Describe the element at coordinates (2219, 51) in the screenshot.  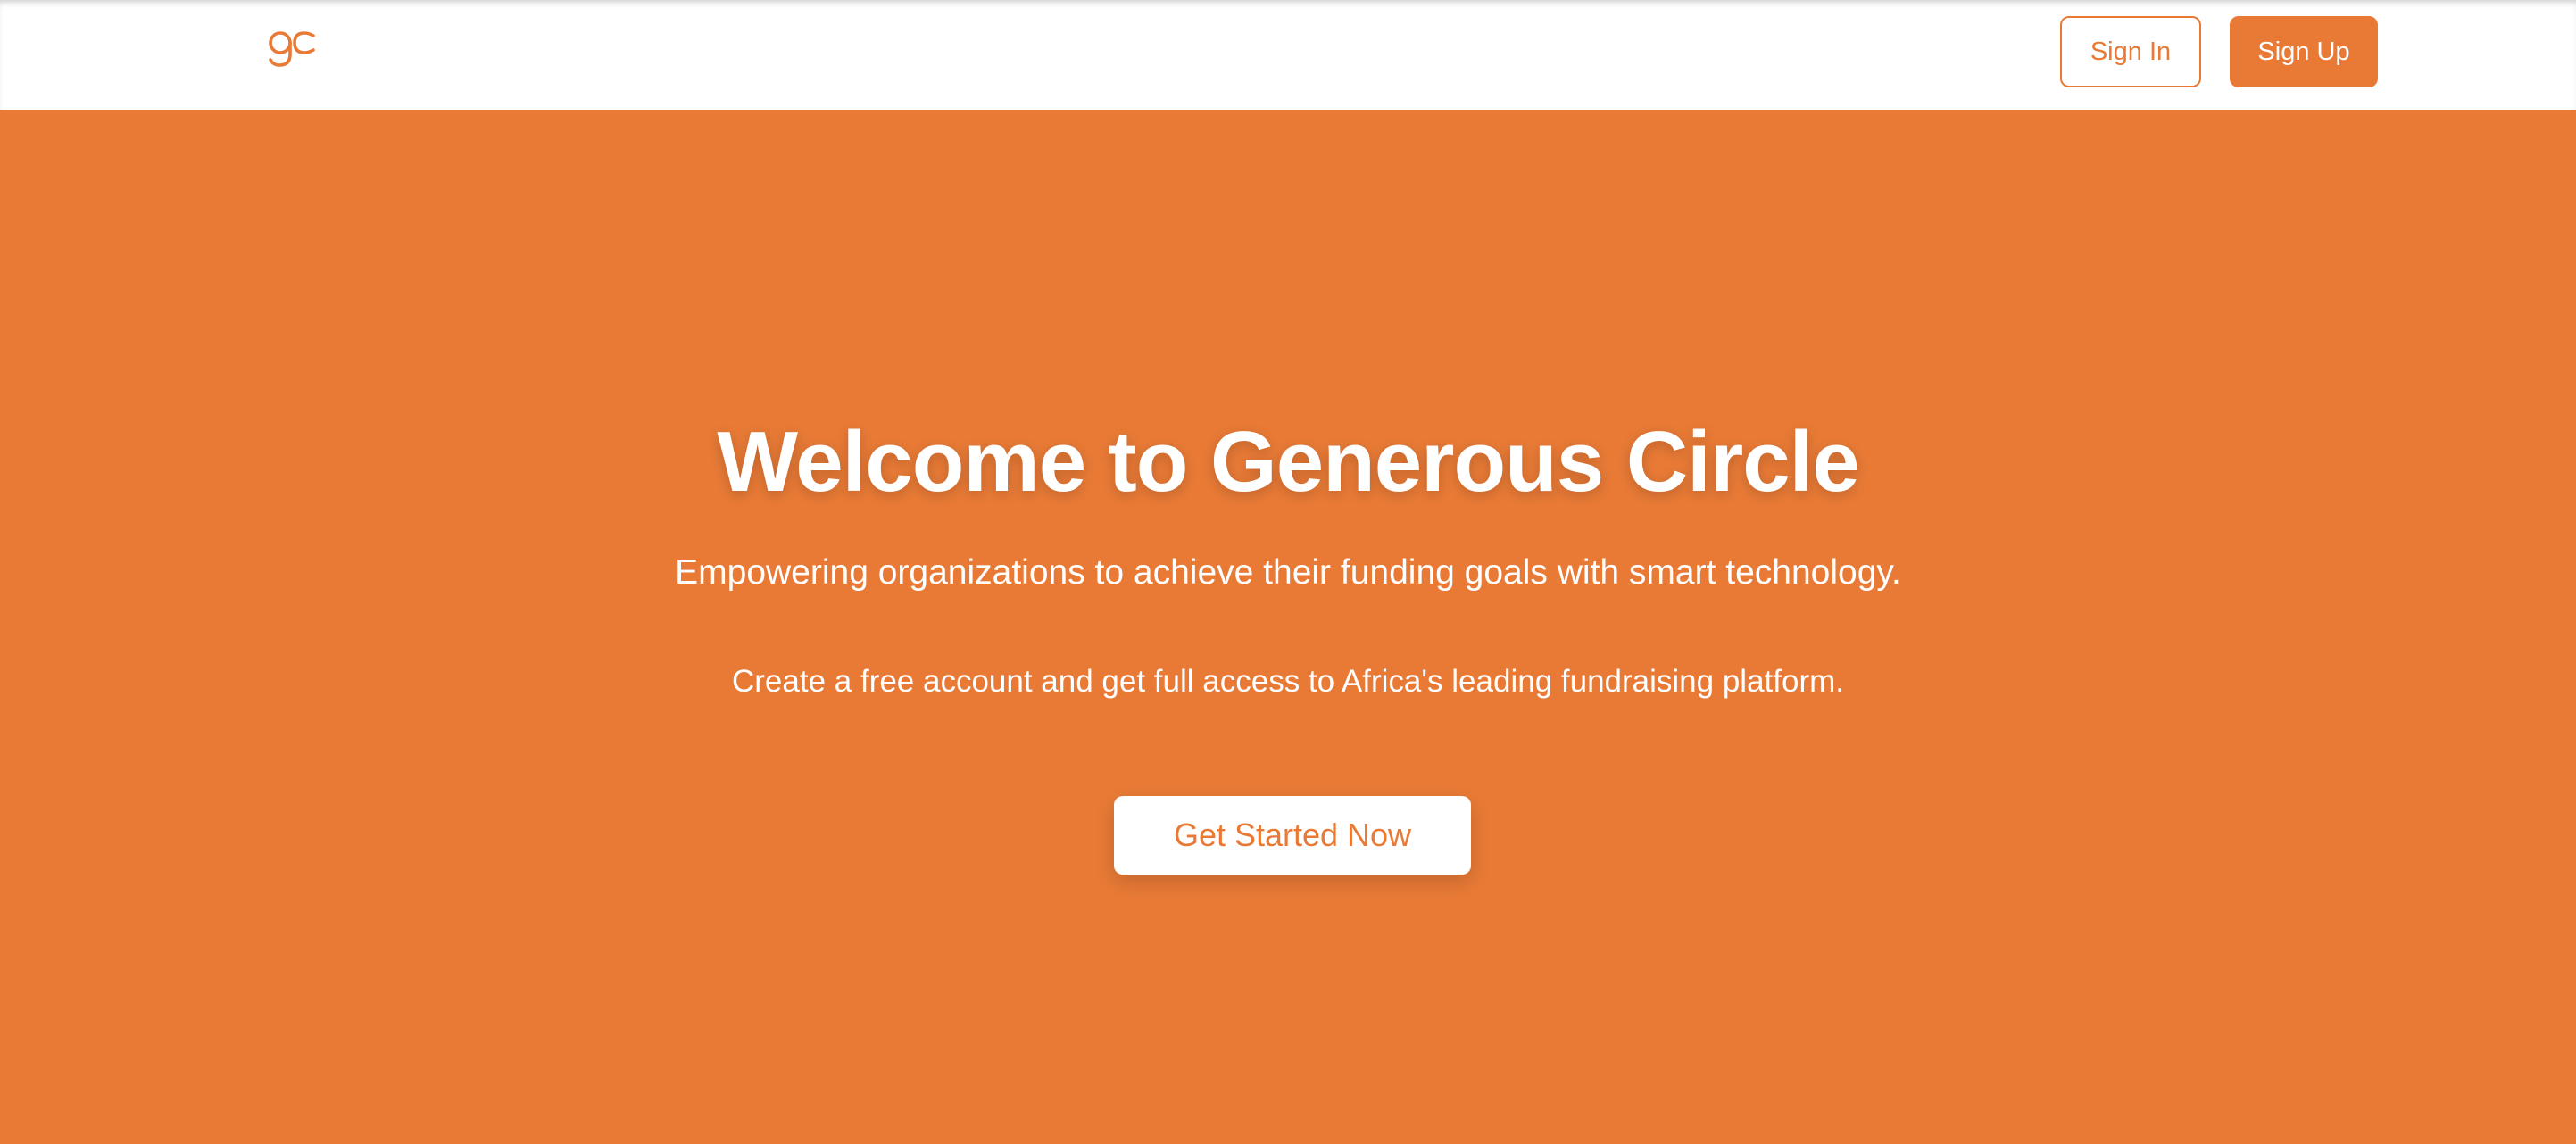
I see `header-actions: Sign In Sign Up` at that location.